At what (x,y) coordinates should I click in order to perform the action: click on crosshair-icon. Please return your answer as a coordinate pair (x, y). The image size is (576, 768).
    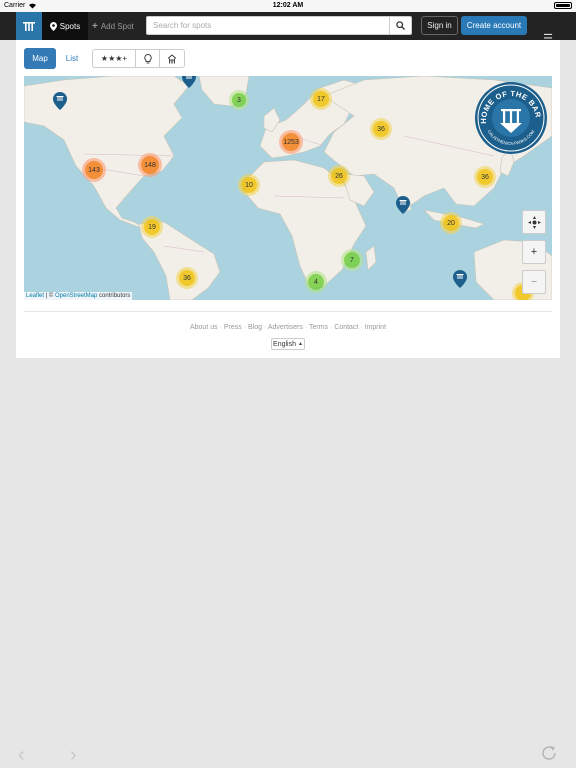
    Looking at the image, I should click on (534, 222).